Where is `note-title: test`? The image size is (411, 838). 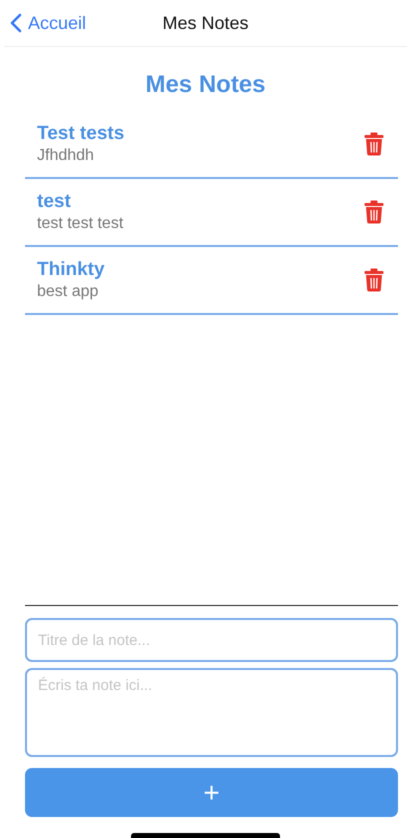 note-title: test is located at coordinates (54, 202).